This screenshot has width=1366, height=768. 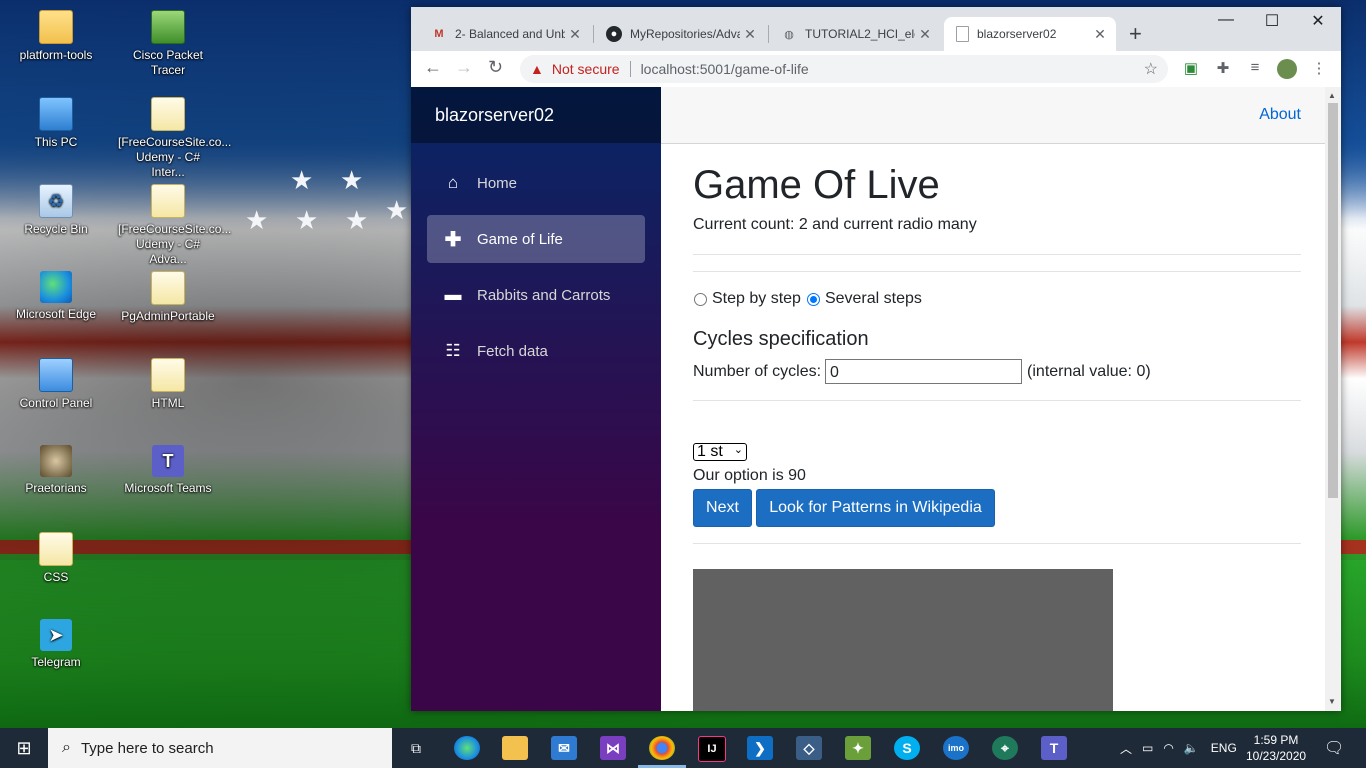 What do you see at coordinates (1147, 748) in the screenshot?
I see `battery-icon: ▭` at bounding box center [1147, 748].